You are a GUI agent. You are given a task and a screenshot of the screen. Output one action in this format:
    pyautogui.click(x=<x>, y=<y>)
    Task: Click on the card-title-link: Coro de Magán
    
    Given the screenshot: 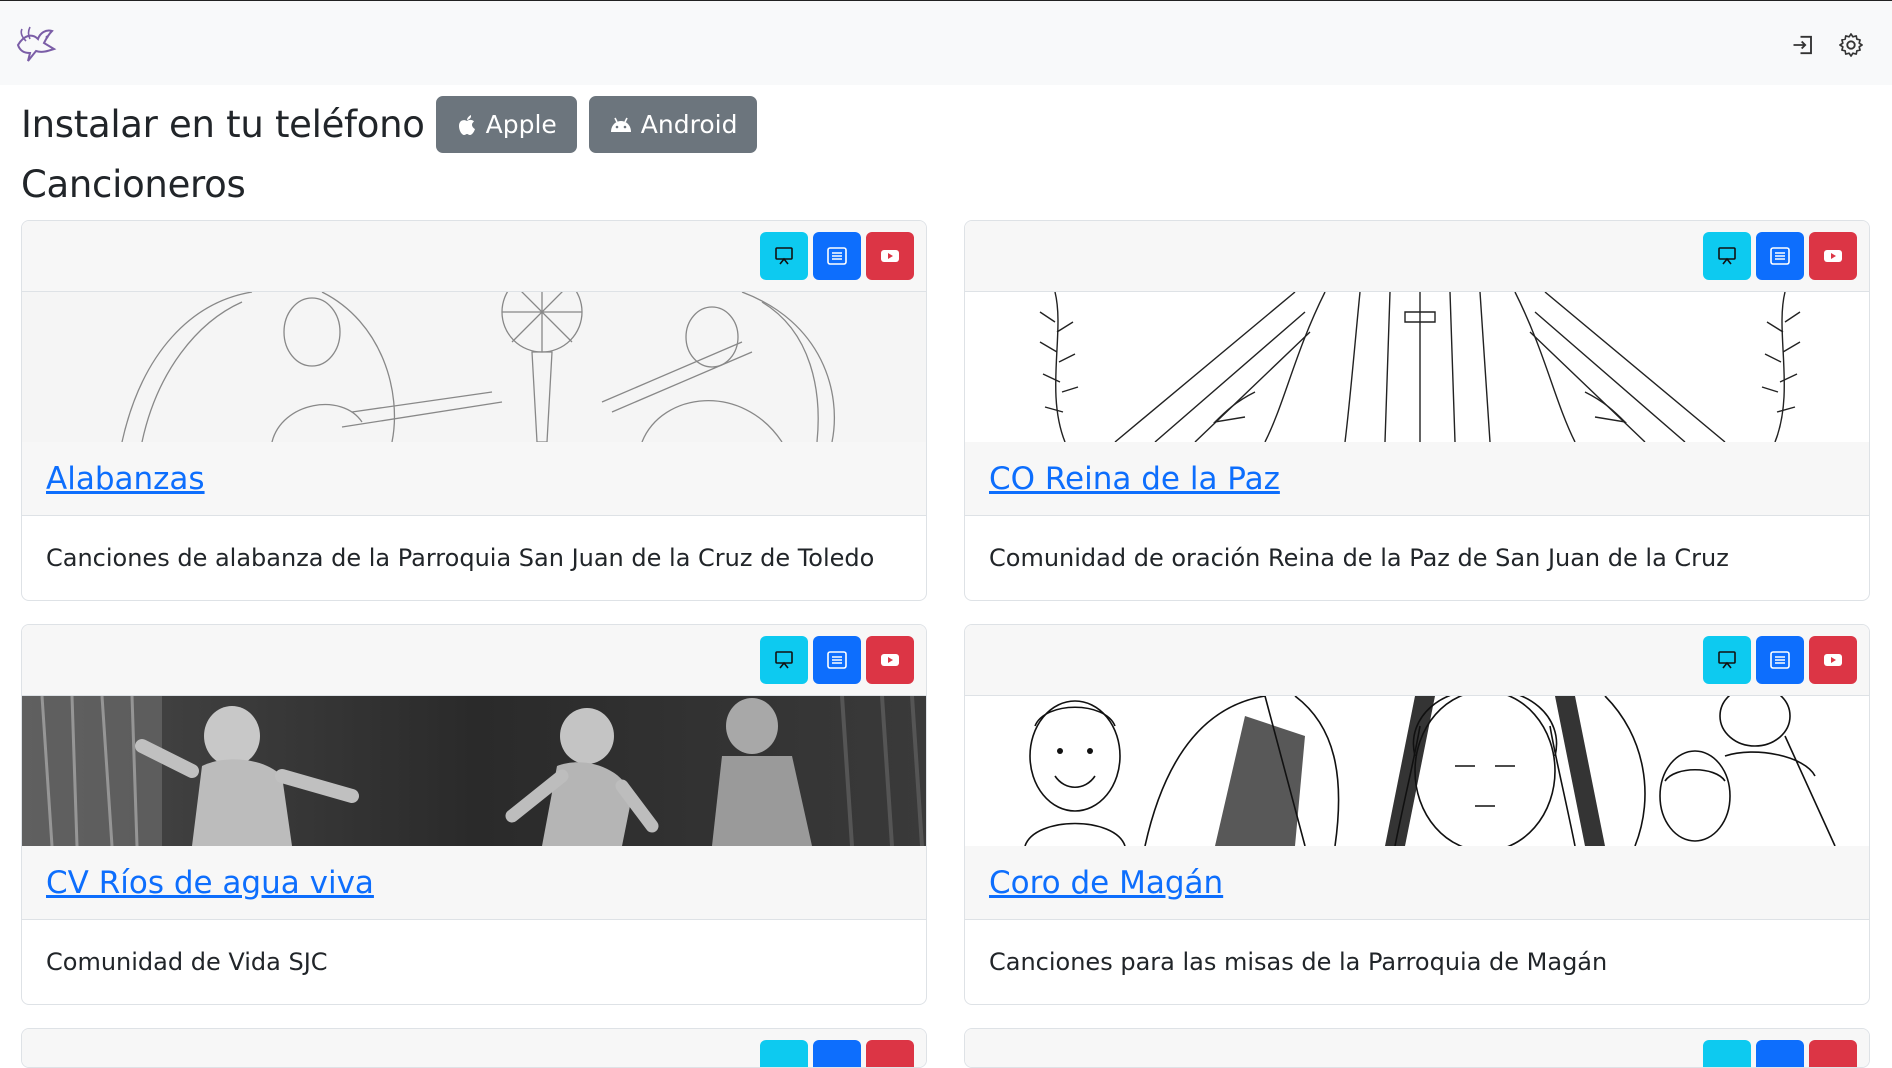 What is the action you would take?
    pyautogui.click(x=1106, y=883)
    